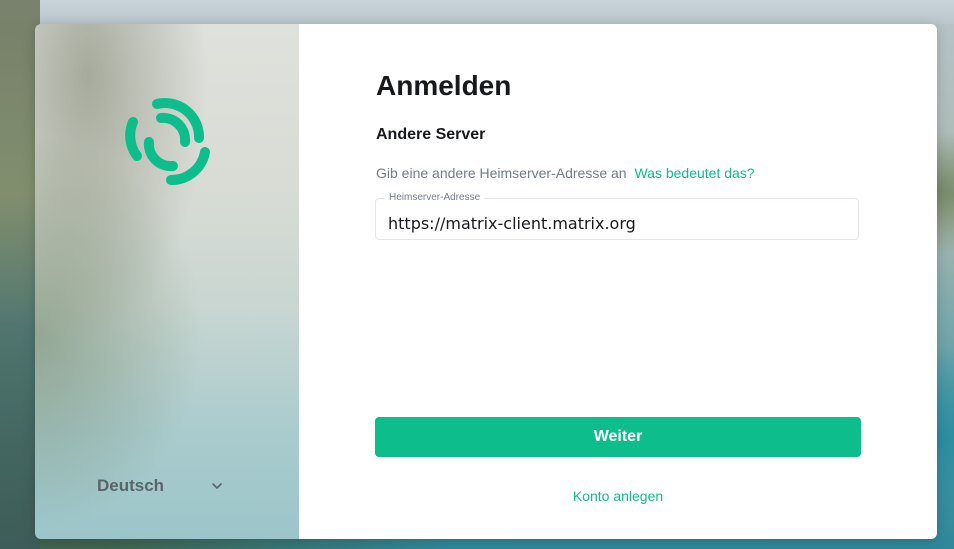 The height and width of the screenshot is (549, 954). Describe the element at coordinates (167, 142) in the screenshot. I see `element-logo-icon` at that location.